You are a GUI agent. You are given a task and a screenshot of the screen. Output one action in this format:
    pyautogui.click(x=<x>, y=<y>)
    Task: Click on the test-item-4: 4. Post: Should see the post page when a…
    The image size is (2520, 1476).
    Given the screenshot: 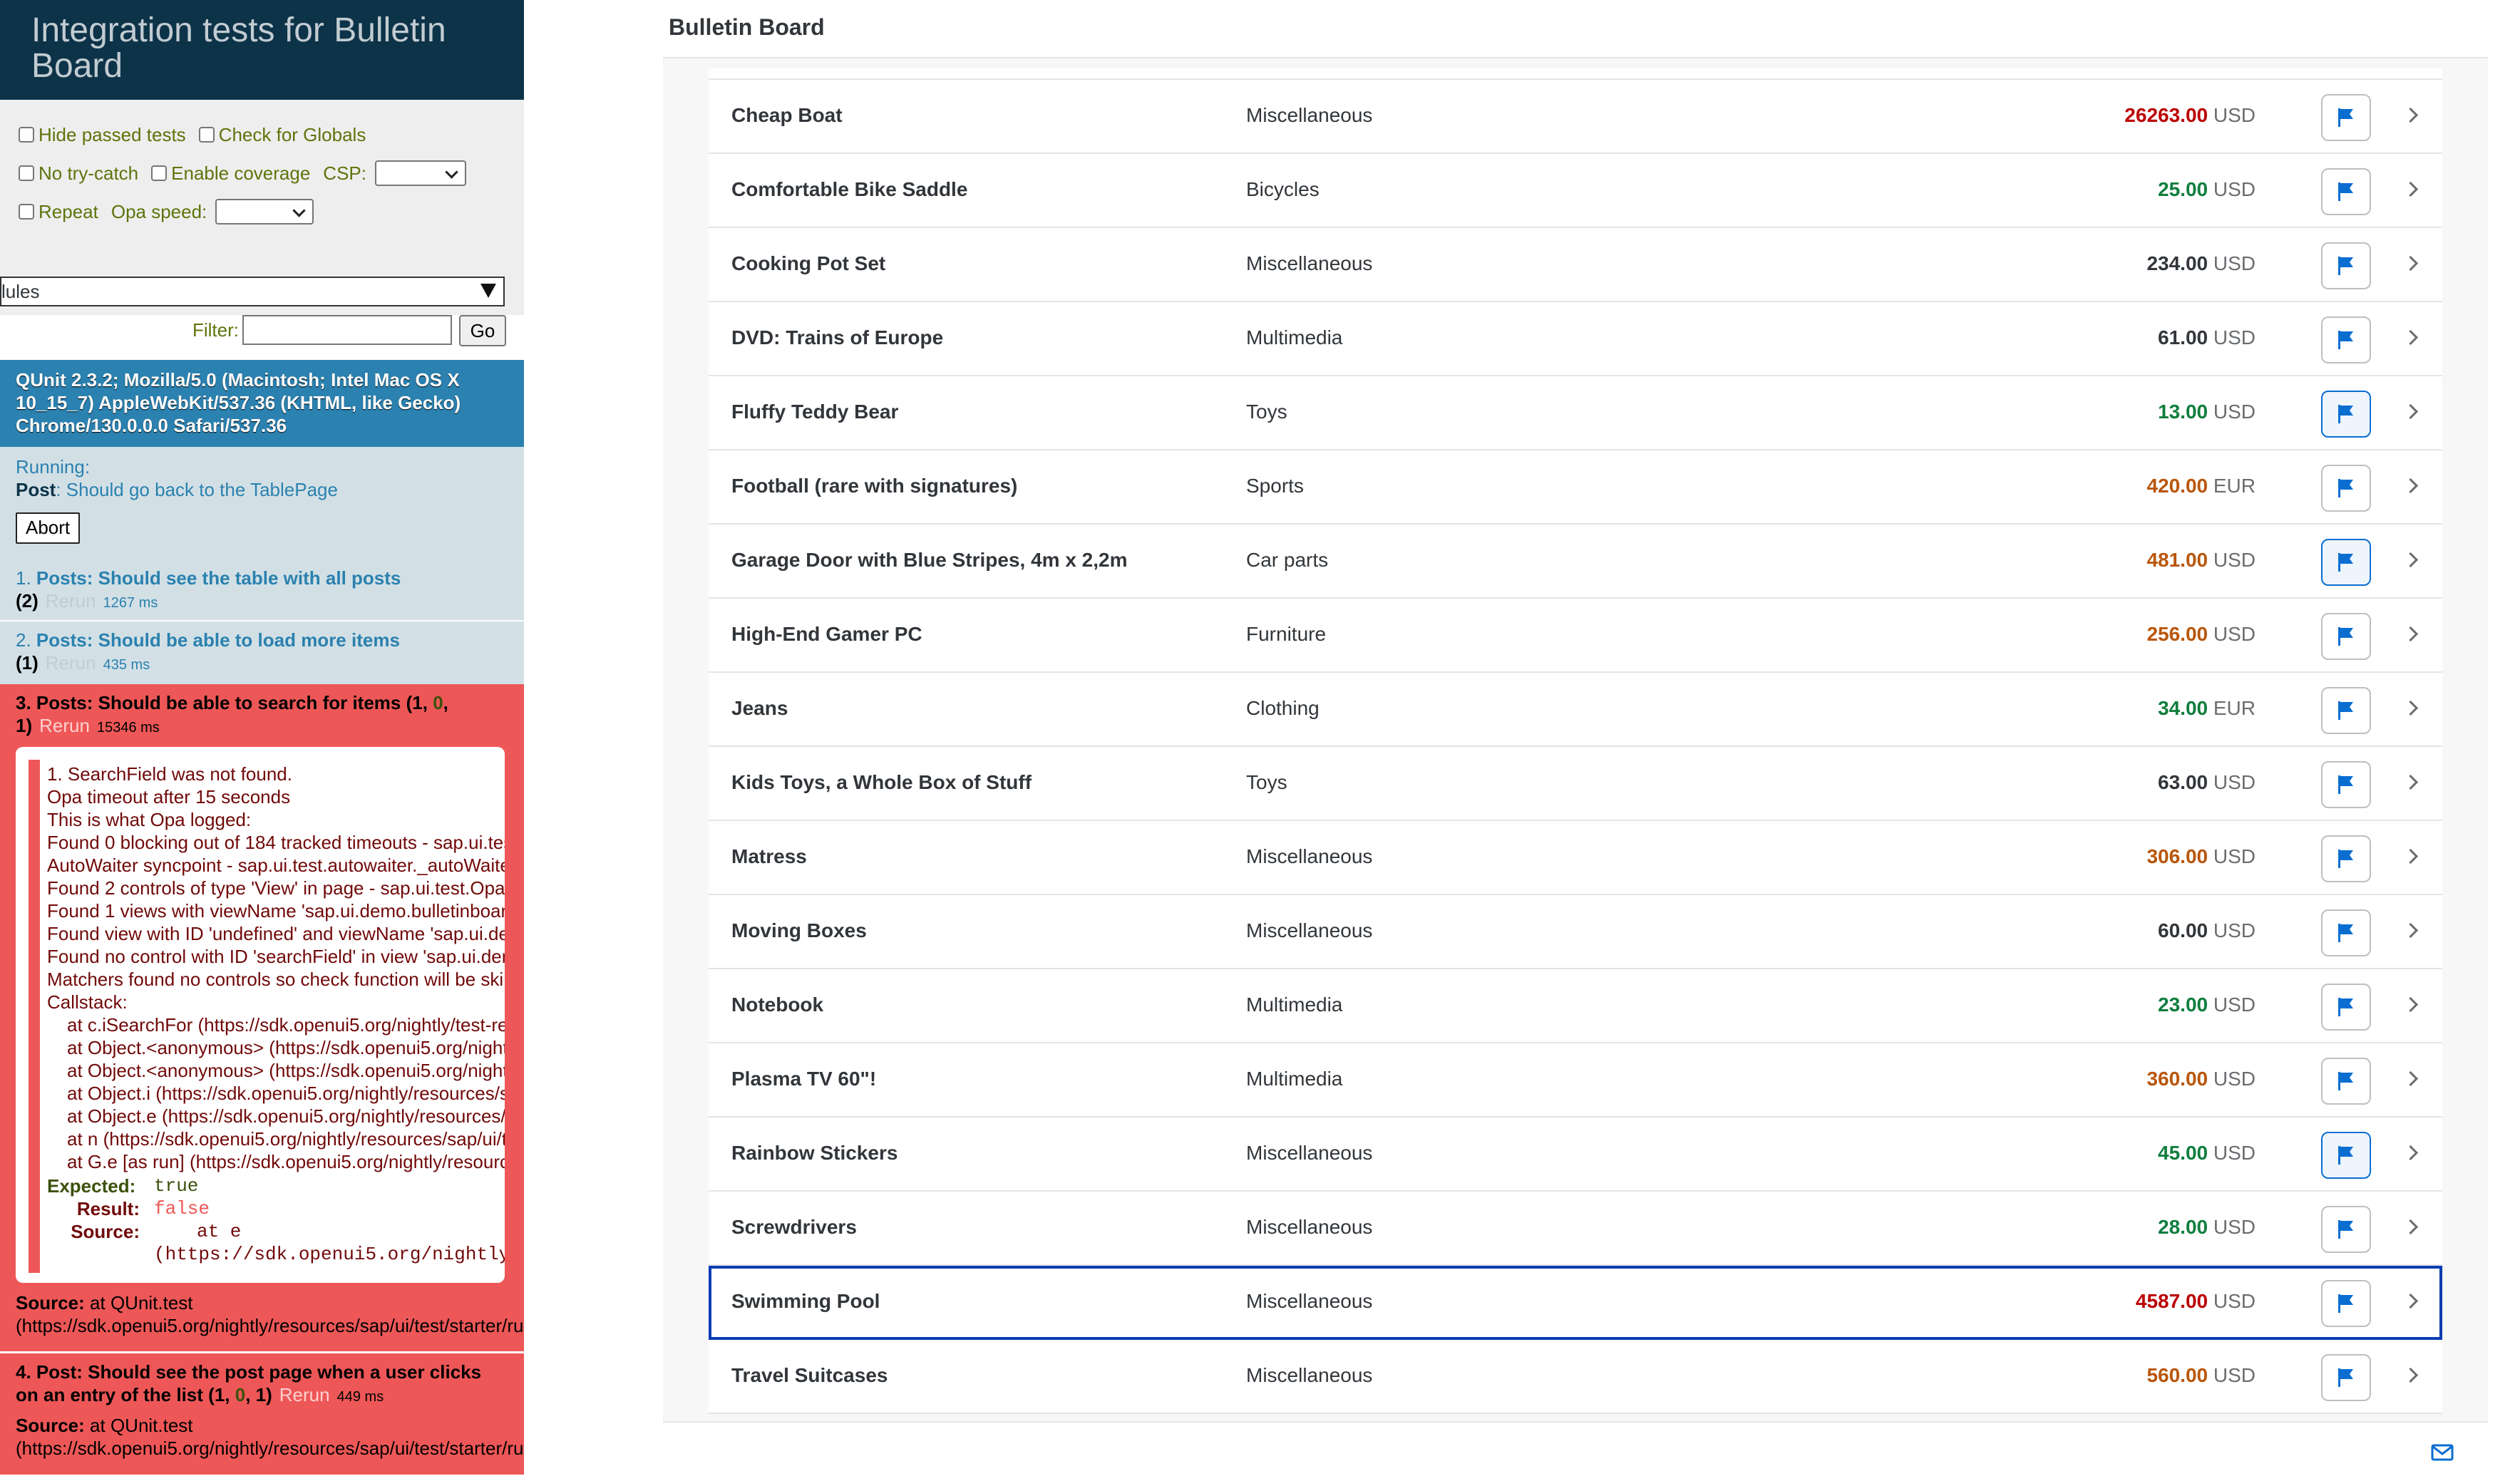 What is the action you would take?
    pyautogui.click(x=262, y=1413)
    